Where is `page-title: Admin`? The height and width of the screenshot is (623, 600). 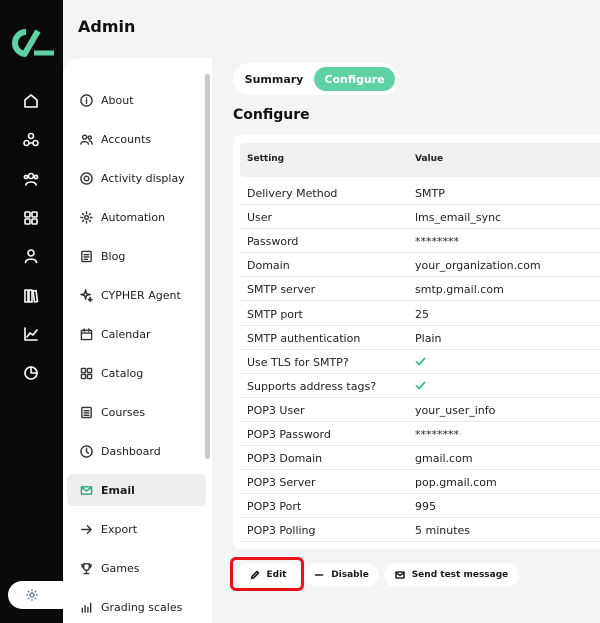 page-title: Admin is located at coordinates (107, 26).